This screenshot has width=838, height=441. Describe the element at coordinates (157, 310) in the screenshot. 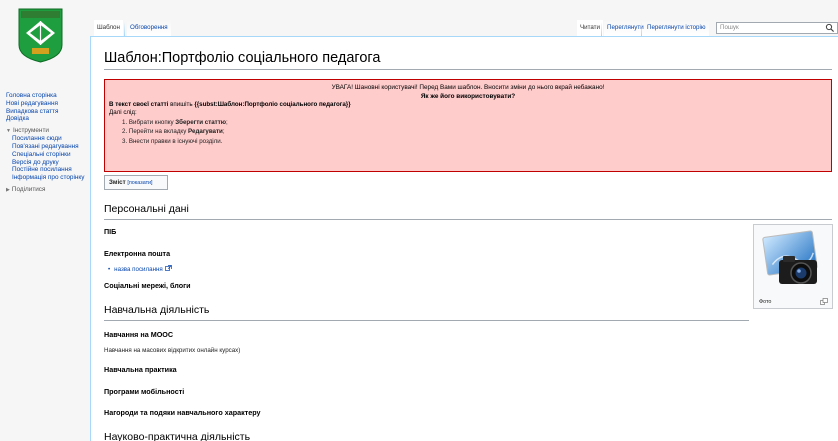

I see `section-educational-activity: Навчальна діяльність` at that location.